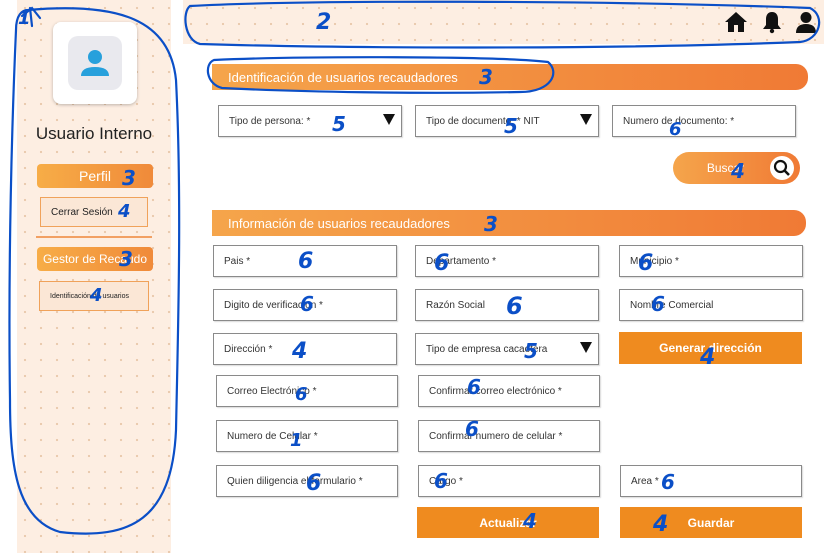 This screenshot has width=824, height=553. What do you see at coordinates (782, 168) in the screenshot?
I see `search-icon` at bounding box center [782, 168].